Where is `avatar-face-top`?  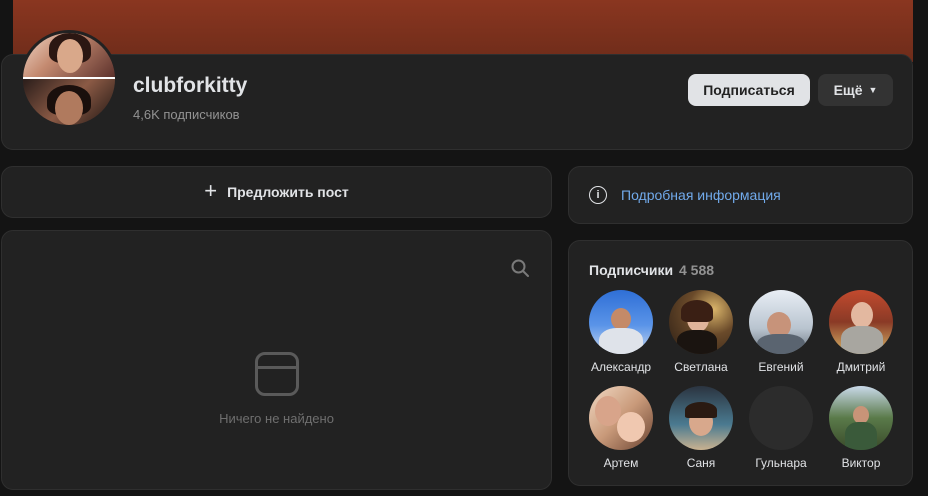 avatar-face-top is located at coordinates (70, 56).